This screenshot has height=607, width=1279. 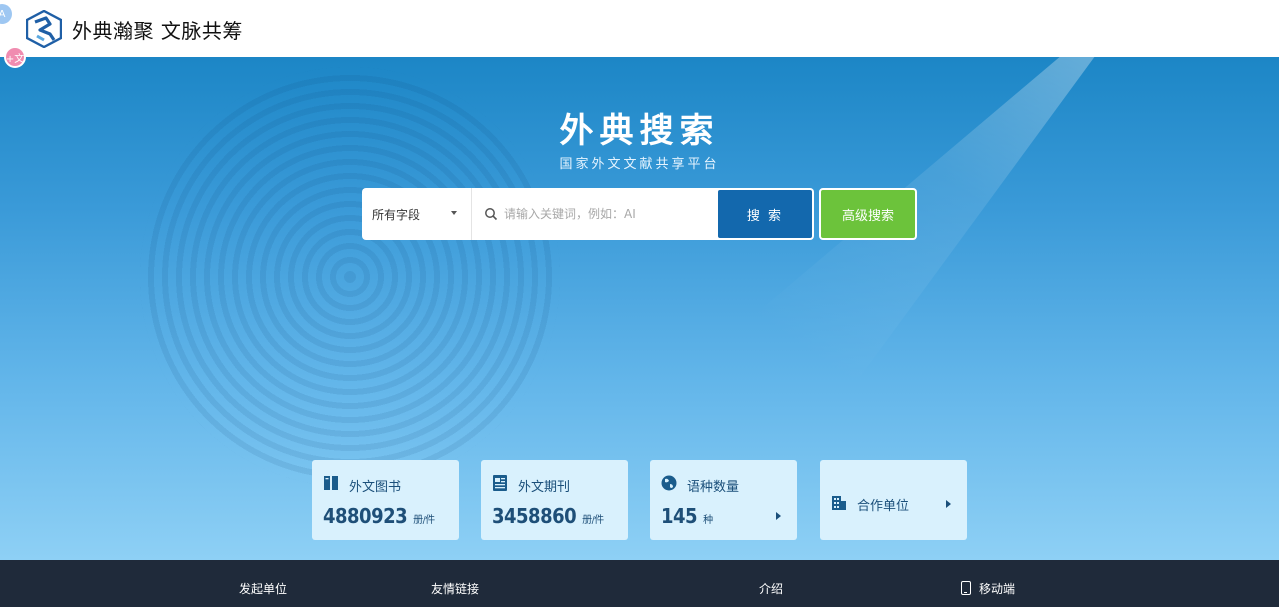 I want to click on search-input, so click(x=609, y=214).